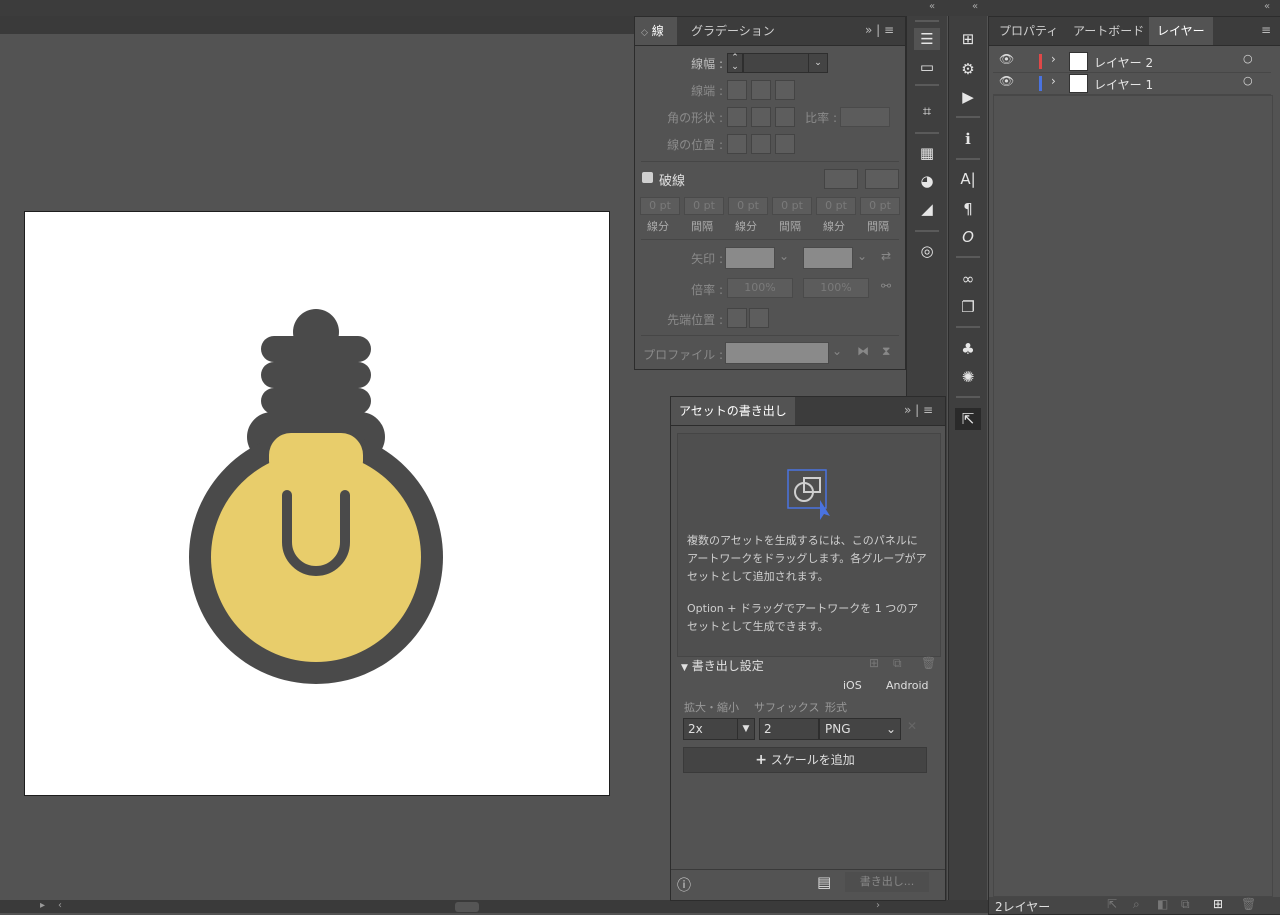 The image size is (1280, 915). I want to click on flip-horizontal-icon: ⧓, so click(863, 351).